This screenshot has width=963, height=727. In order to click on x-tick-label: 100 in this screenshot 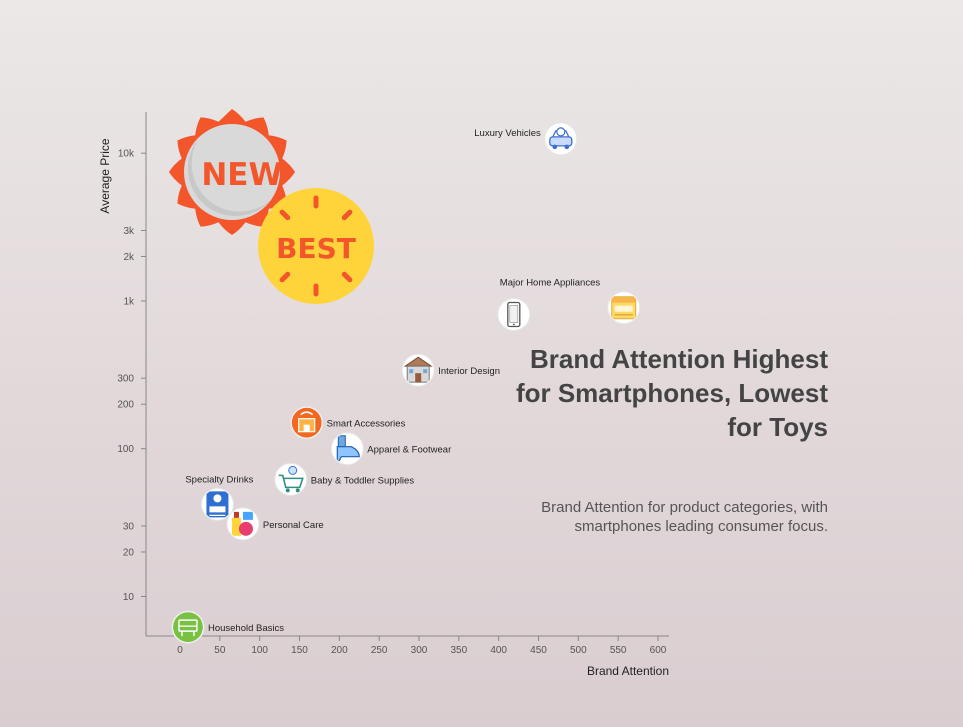, I will do `click(259, 650)`.